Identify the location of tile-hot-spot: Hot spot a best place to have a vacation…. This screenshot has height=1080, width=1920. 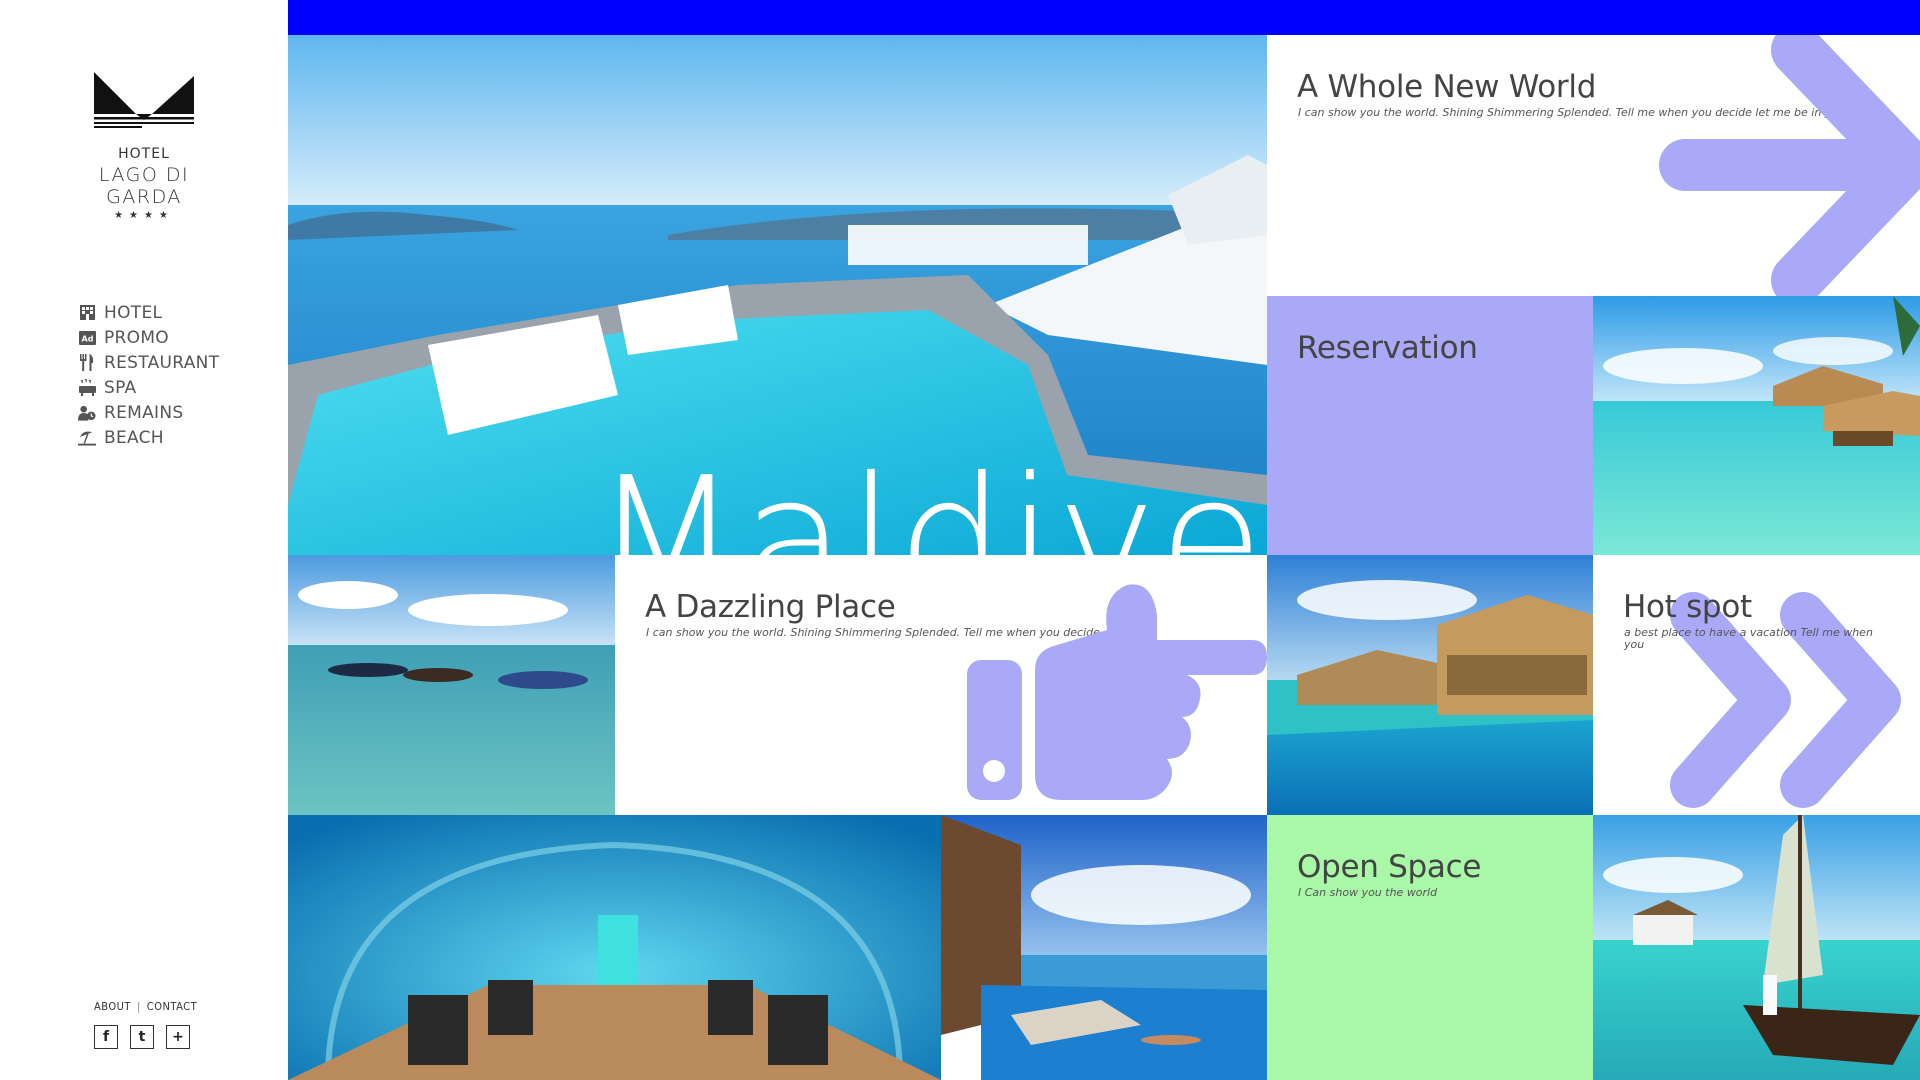
(1756, 685).